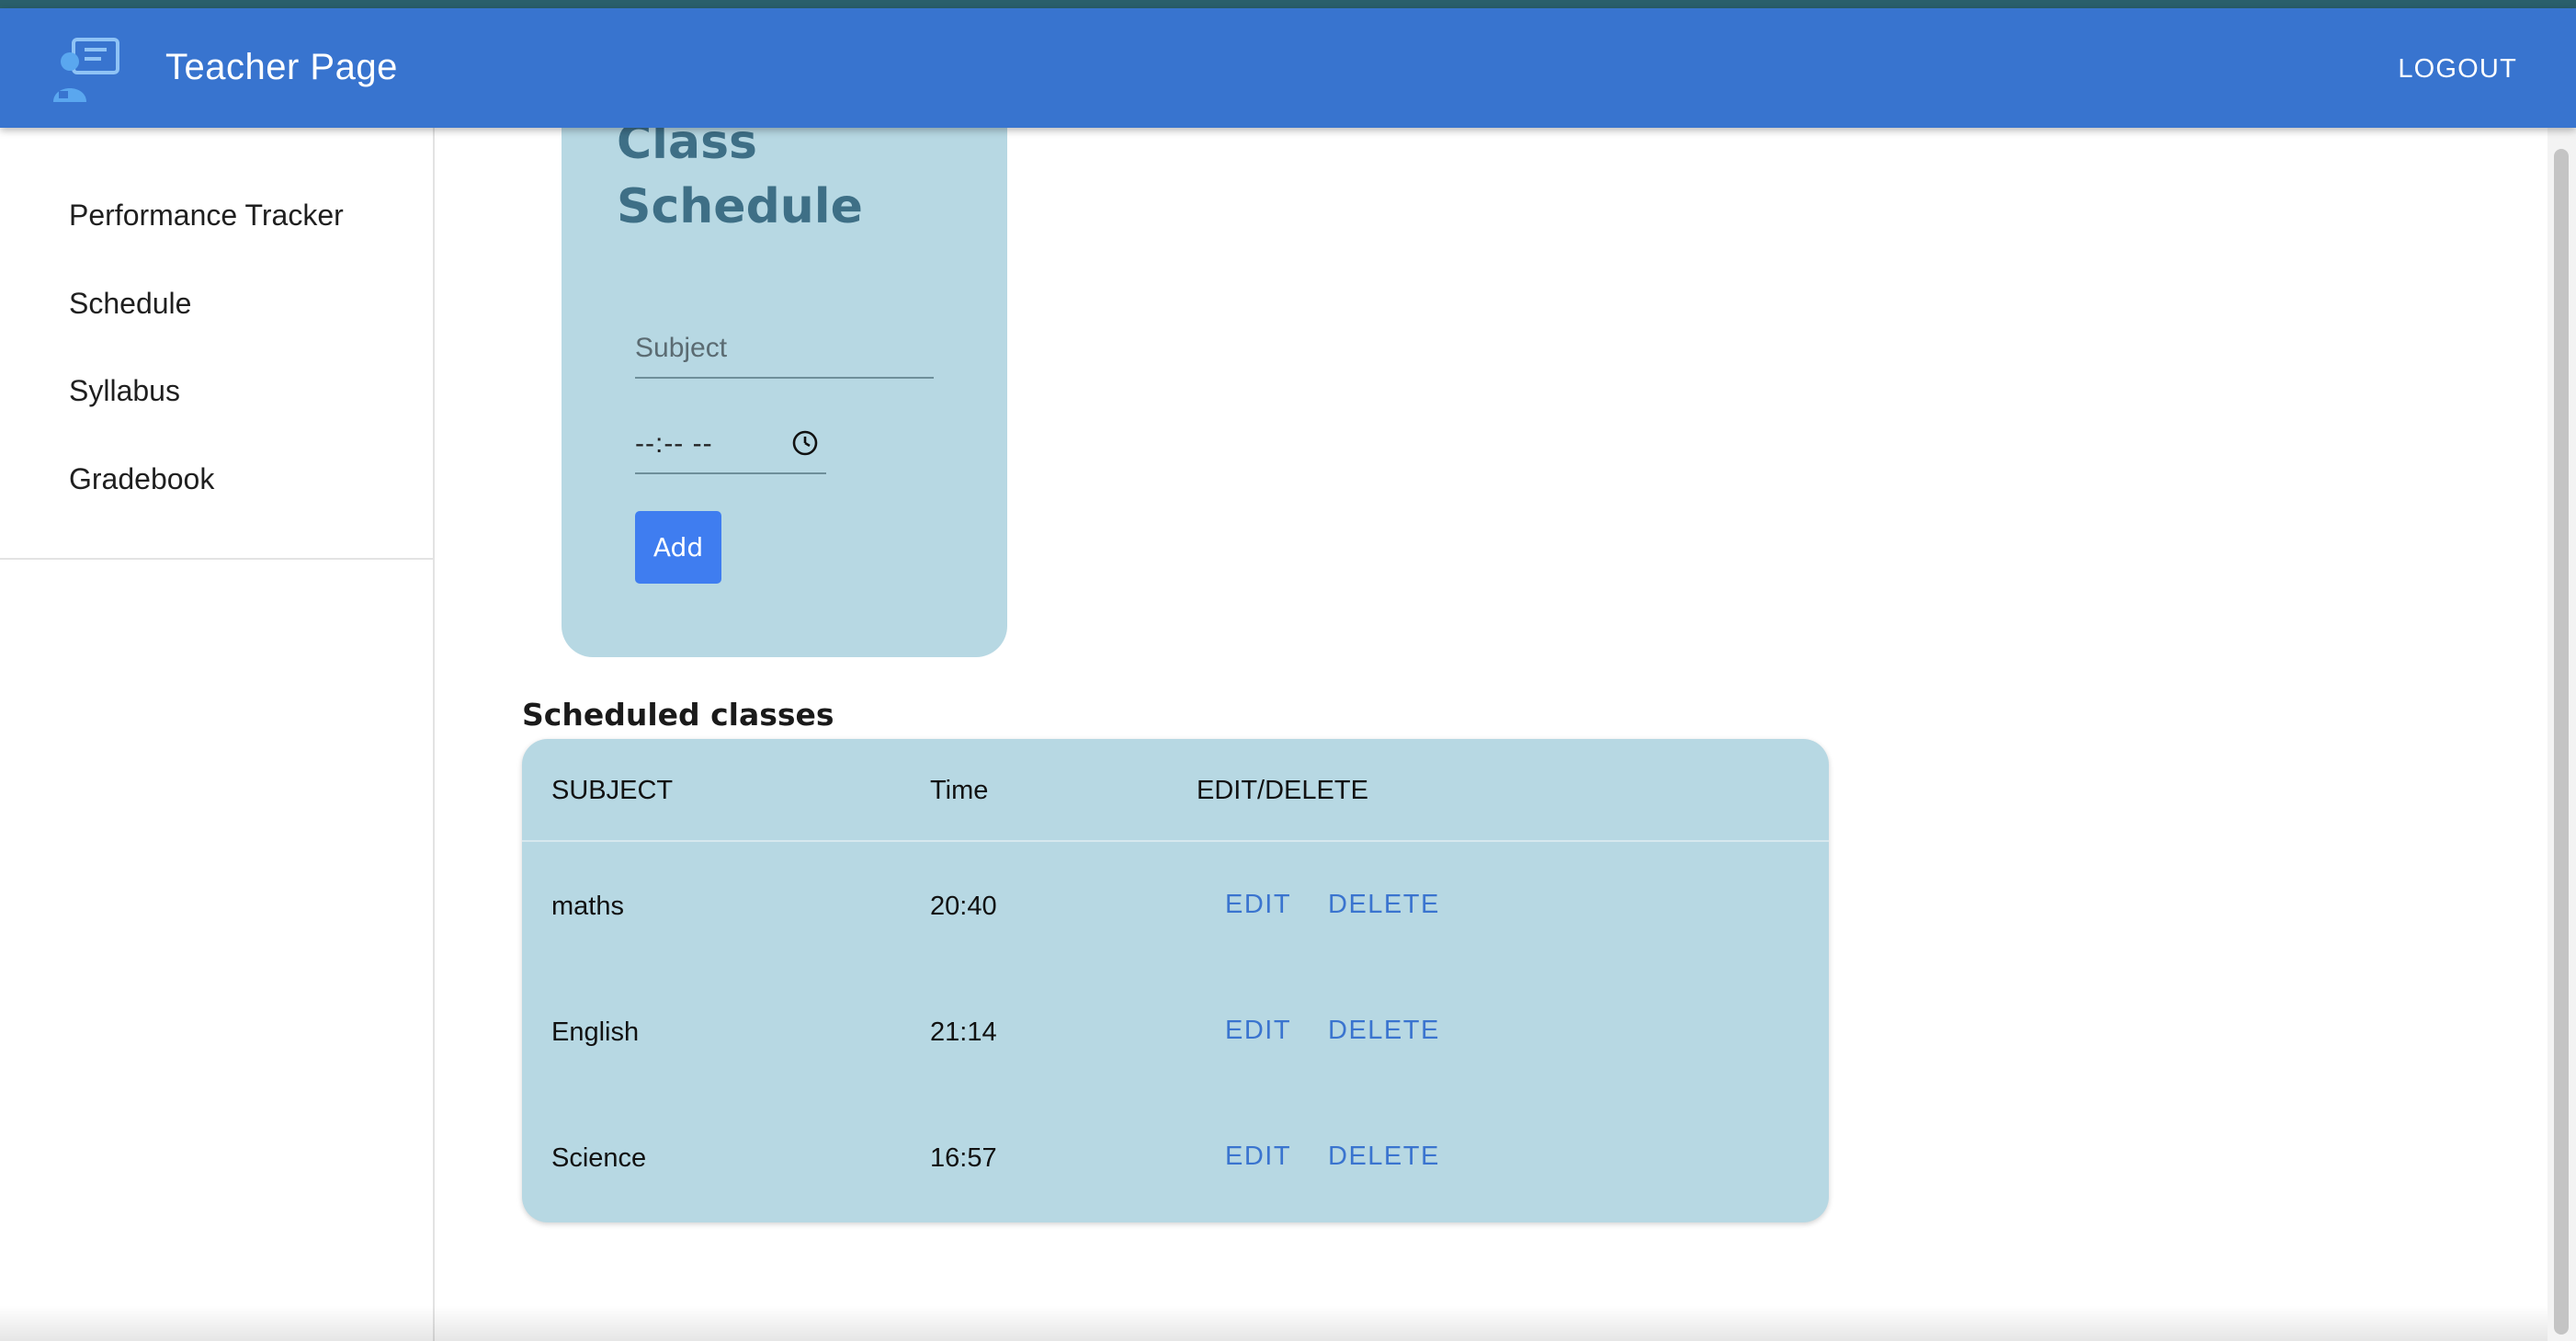 The width and height of the screenshot is (2576, 1341). I want to click on row-subject: English, so click(595, 1032).